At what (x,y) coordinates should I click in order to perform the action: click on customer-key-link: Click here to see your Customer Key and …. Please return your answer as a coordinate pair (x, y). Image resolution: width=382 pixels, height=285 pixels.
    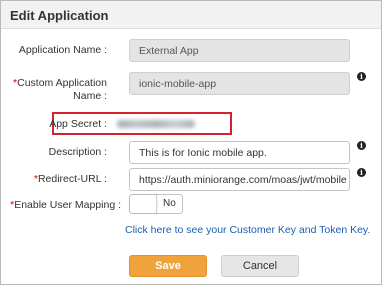
    Looking at the image, I should click on (247, 230).